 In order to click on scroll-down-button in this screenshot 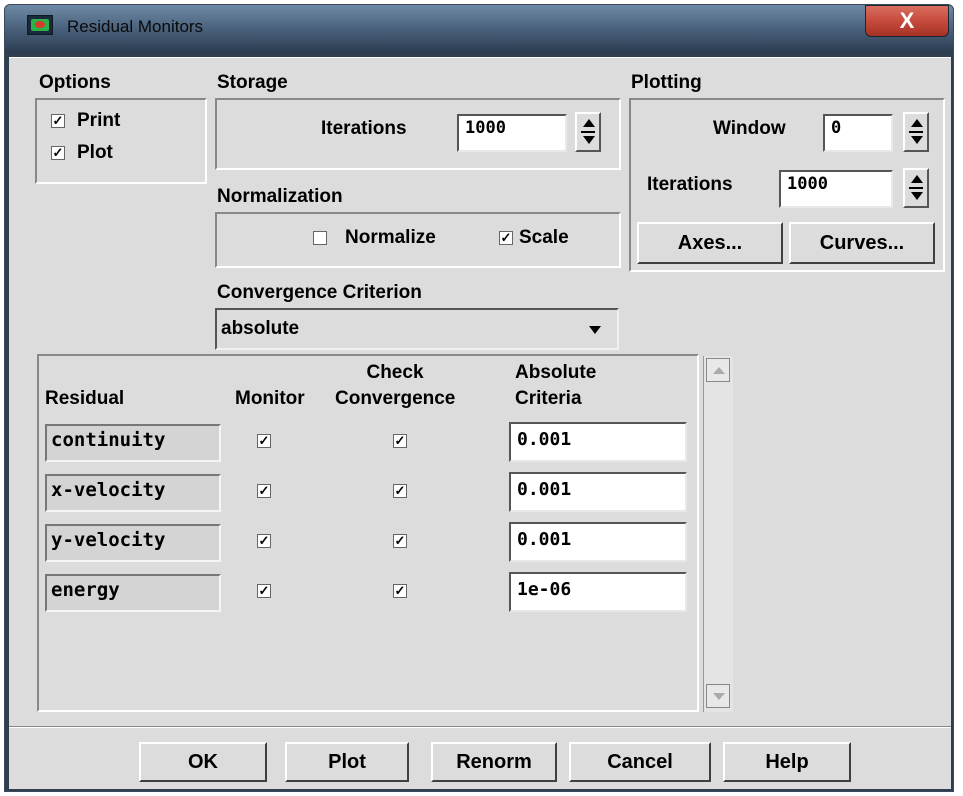, I will do `click(718, 696)`.